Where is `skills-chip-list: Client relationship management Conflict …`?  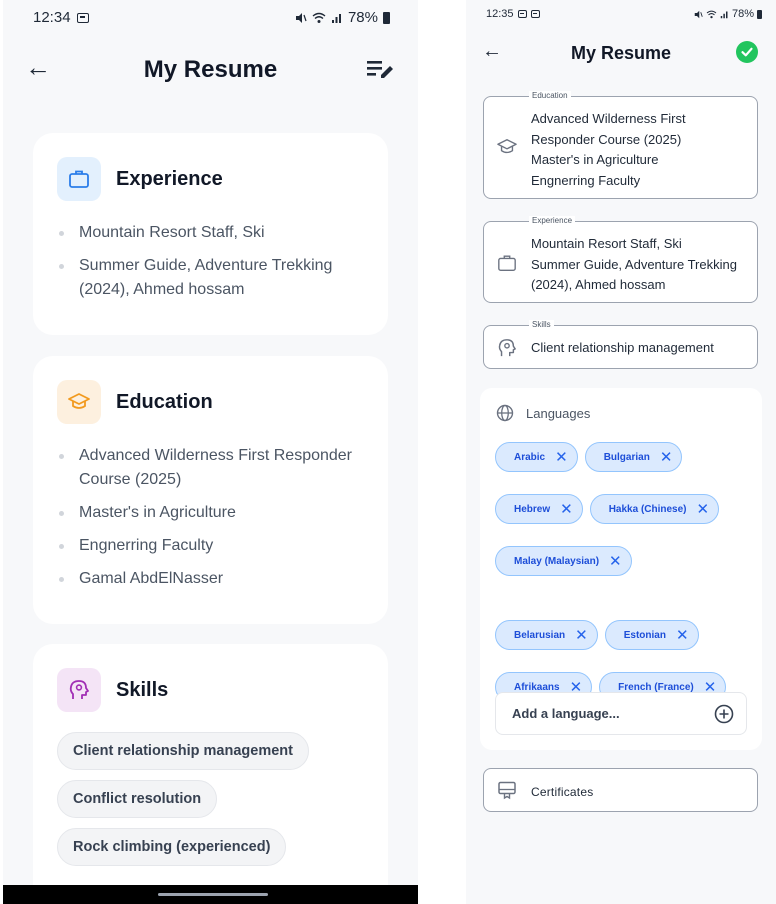
skills-chip-list: Client relationship management Conflict … is located at coordinates (183, 799).